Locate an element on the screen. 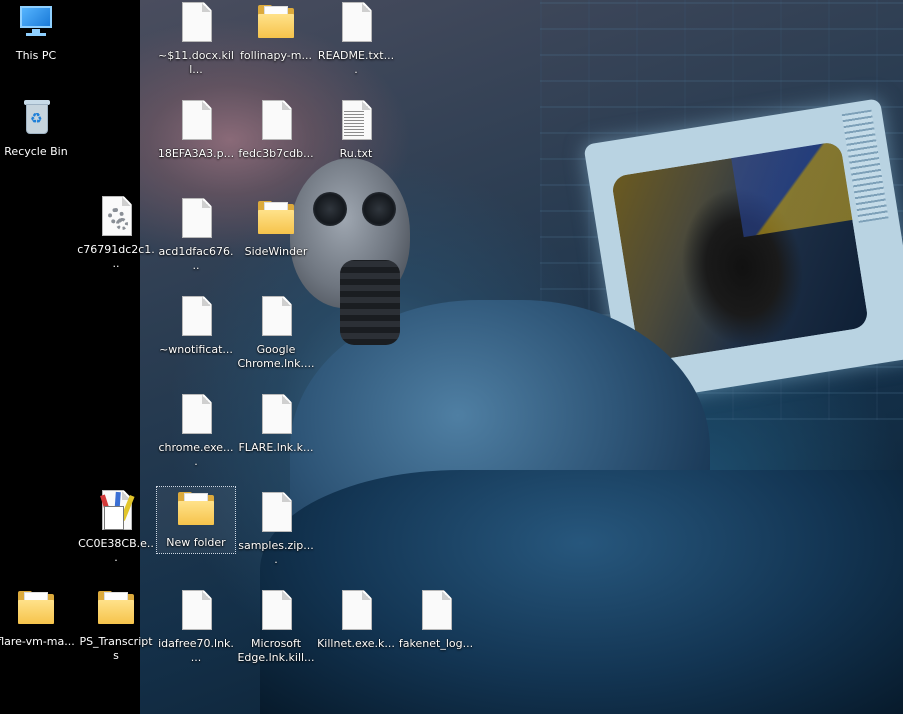 The image size is (903, 714). desktop-icon-ru-txt: Ru.txt is located at coordinates (356, 129).